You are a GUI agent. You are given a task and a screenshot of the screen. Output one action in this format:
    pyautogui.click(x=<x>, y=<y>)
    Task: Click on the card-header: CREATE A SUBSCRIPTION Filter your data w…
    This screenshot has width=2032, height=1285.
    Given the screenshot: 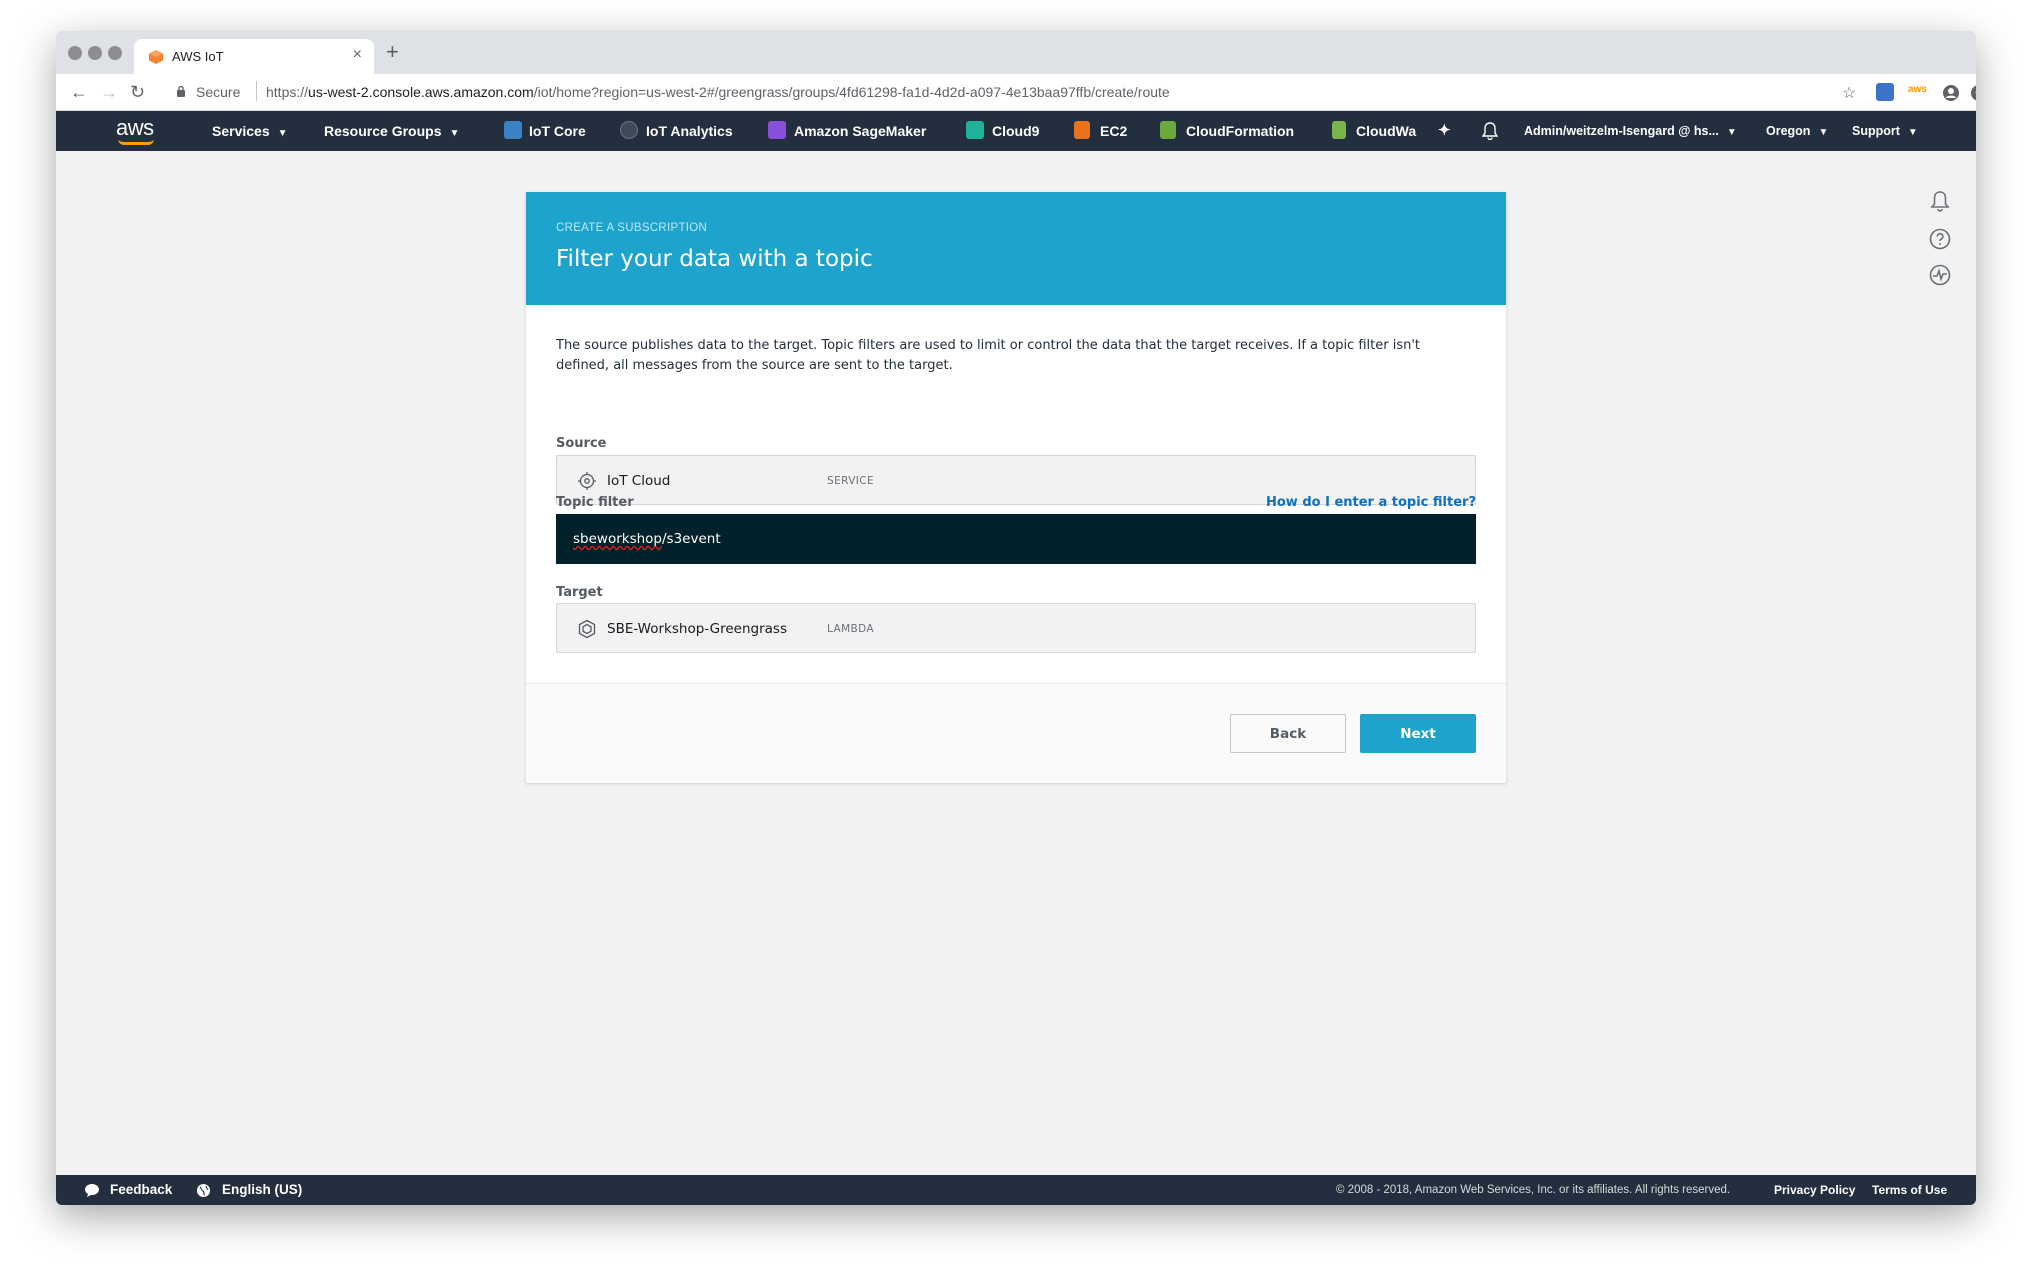 What is the action you would take?
    pyautogui.click(x=1016, y=248)
    